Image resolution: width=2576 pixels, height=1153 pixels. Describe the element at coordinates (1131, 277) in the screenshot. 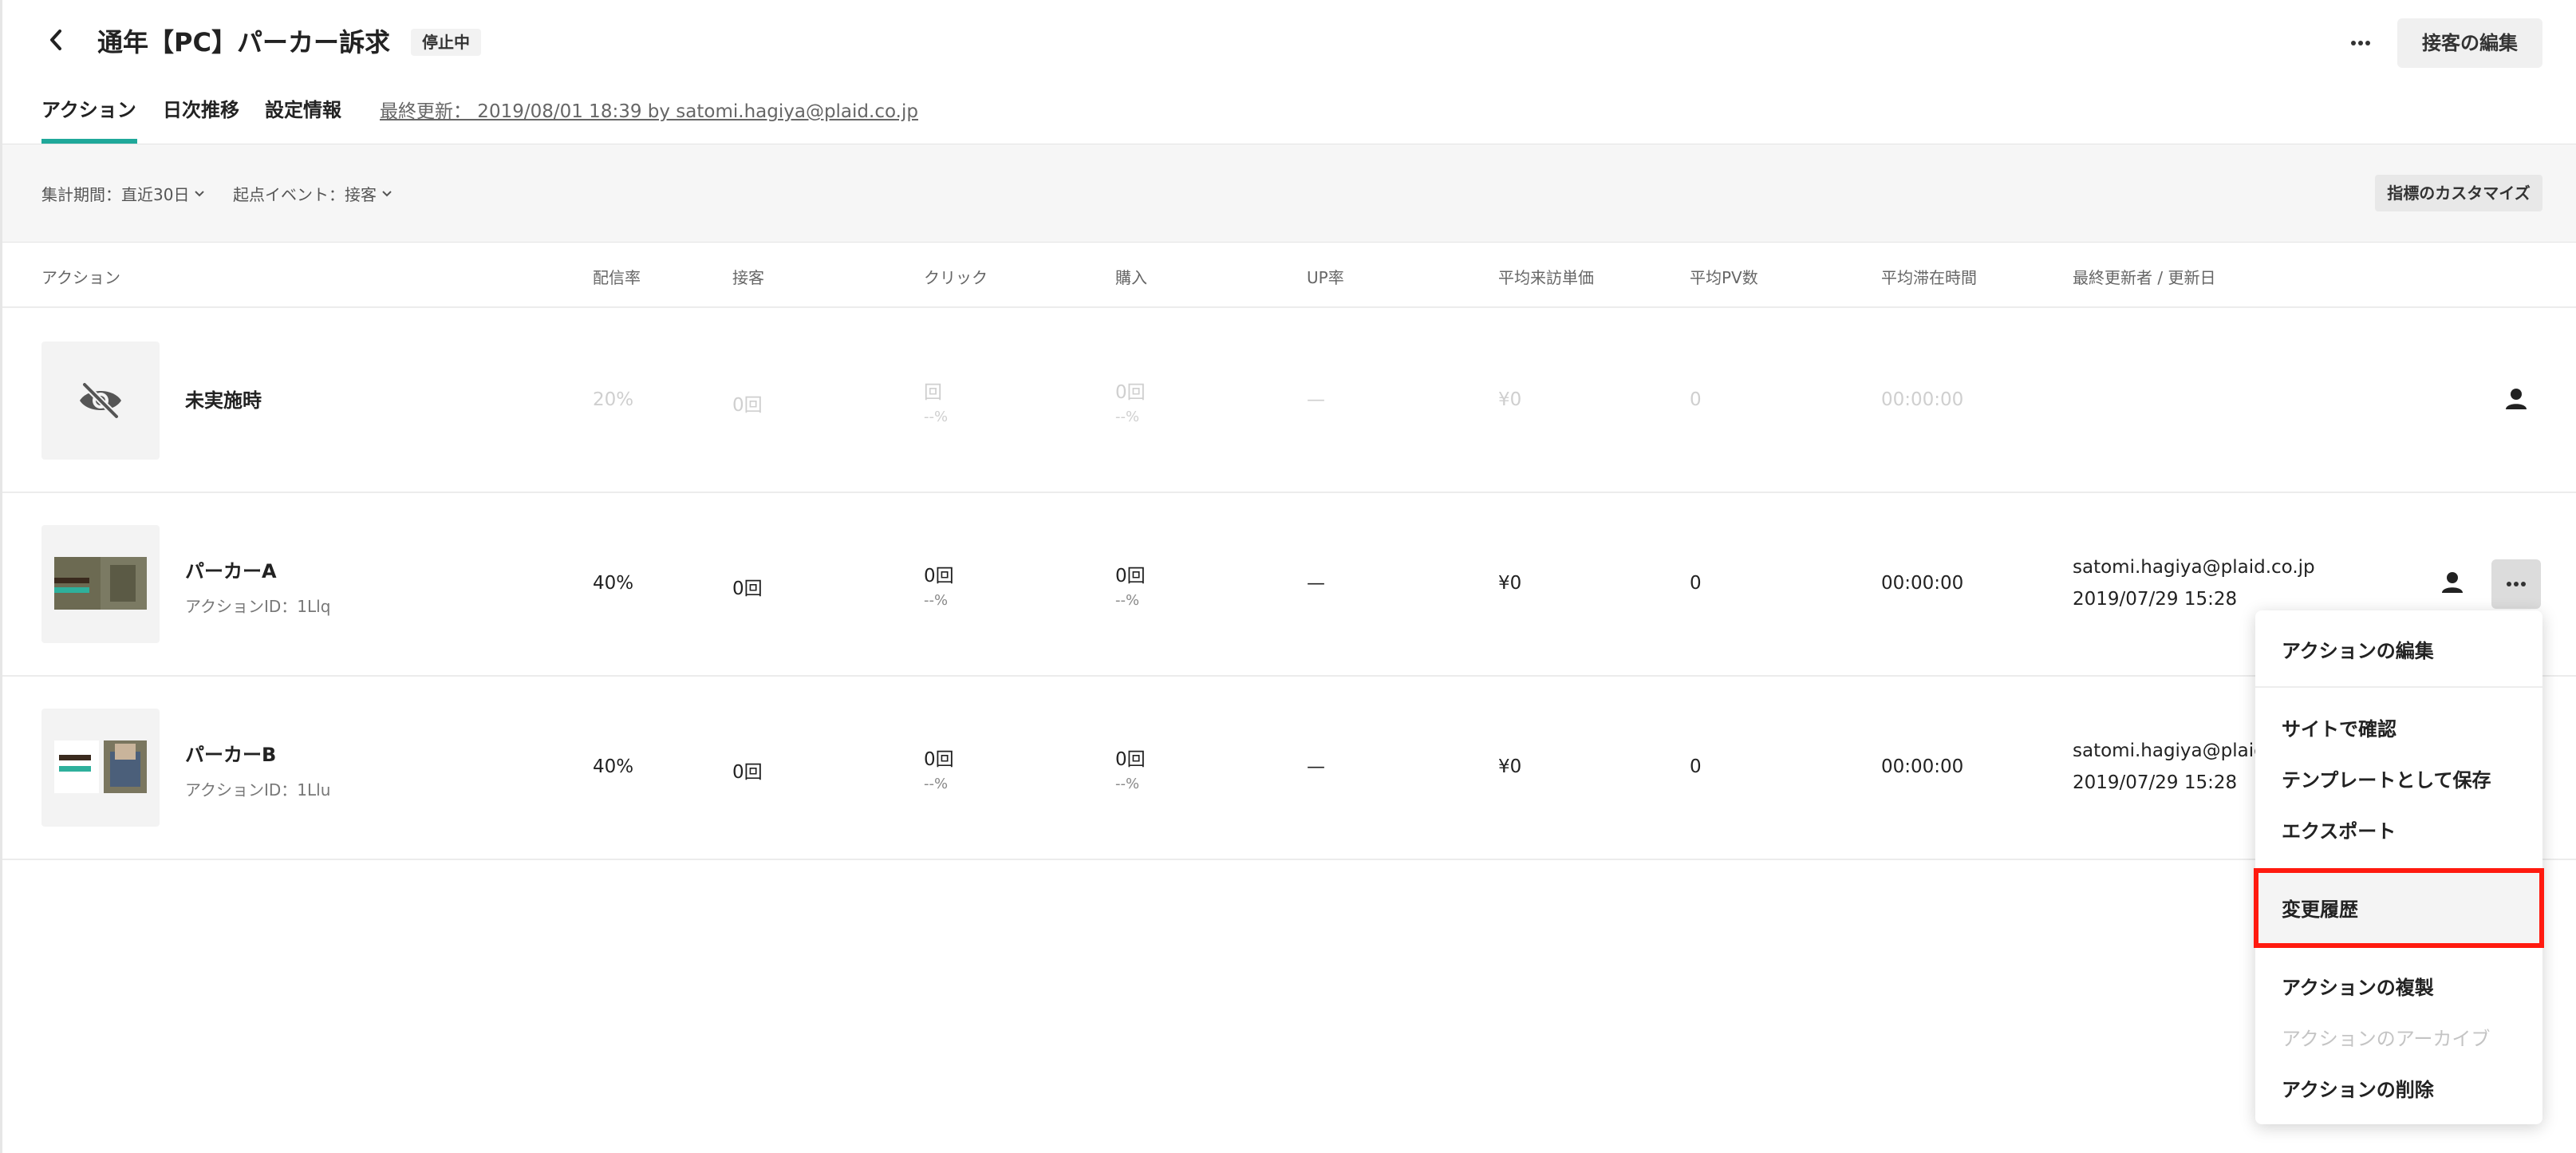

I see `column-header-purchase: 購入` at that location.